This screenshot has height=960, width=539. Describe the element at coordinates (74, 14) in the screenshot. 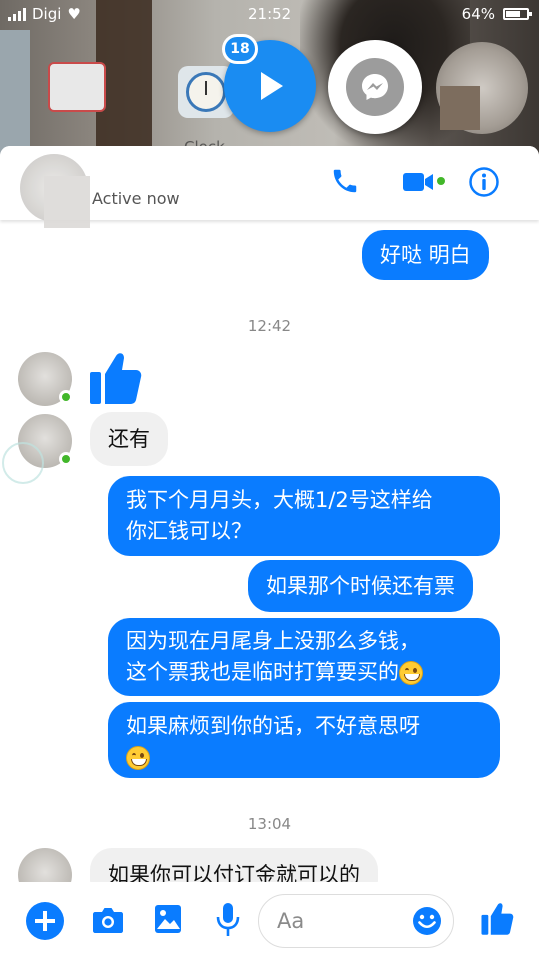

I see `heart-icon: ♥` at that location.